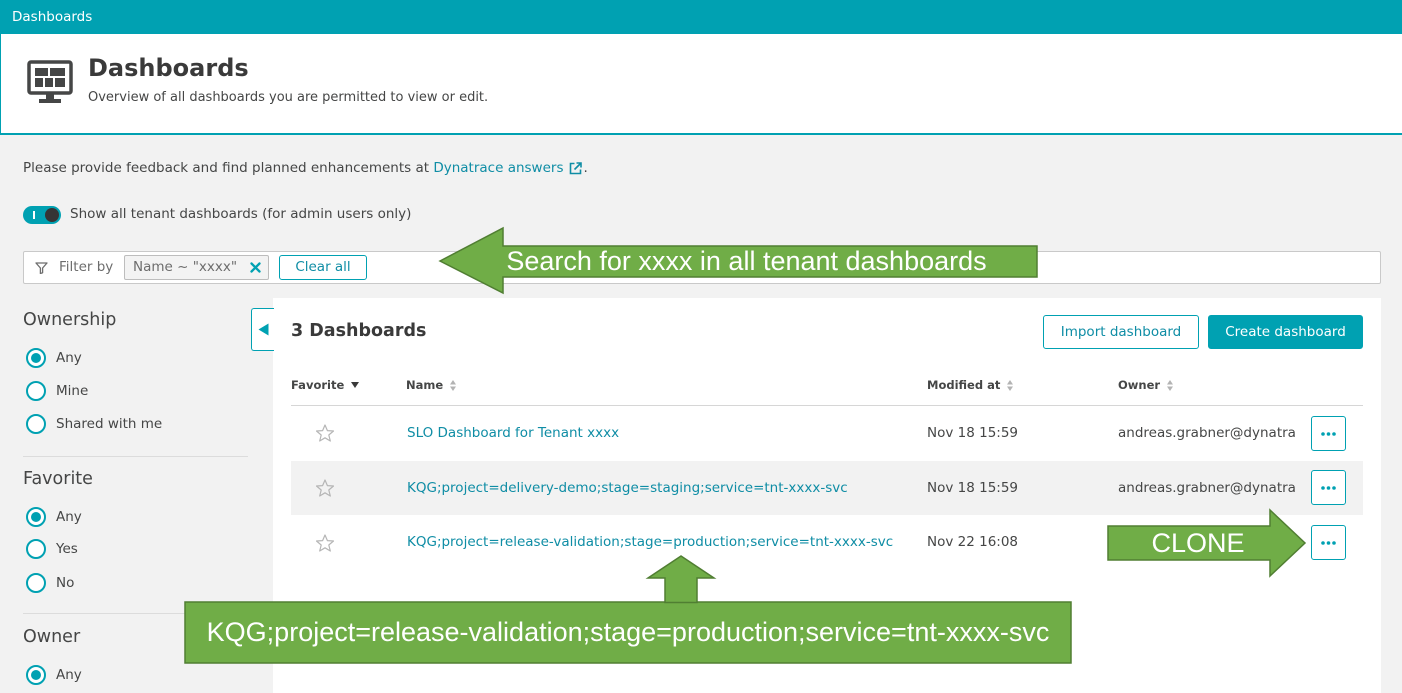  What do you see at coordinates (67, 549) in the screenshot?
I see `radio-label: Yes` at bounding box center [67, 549].